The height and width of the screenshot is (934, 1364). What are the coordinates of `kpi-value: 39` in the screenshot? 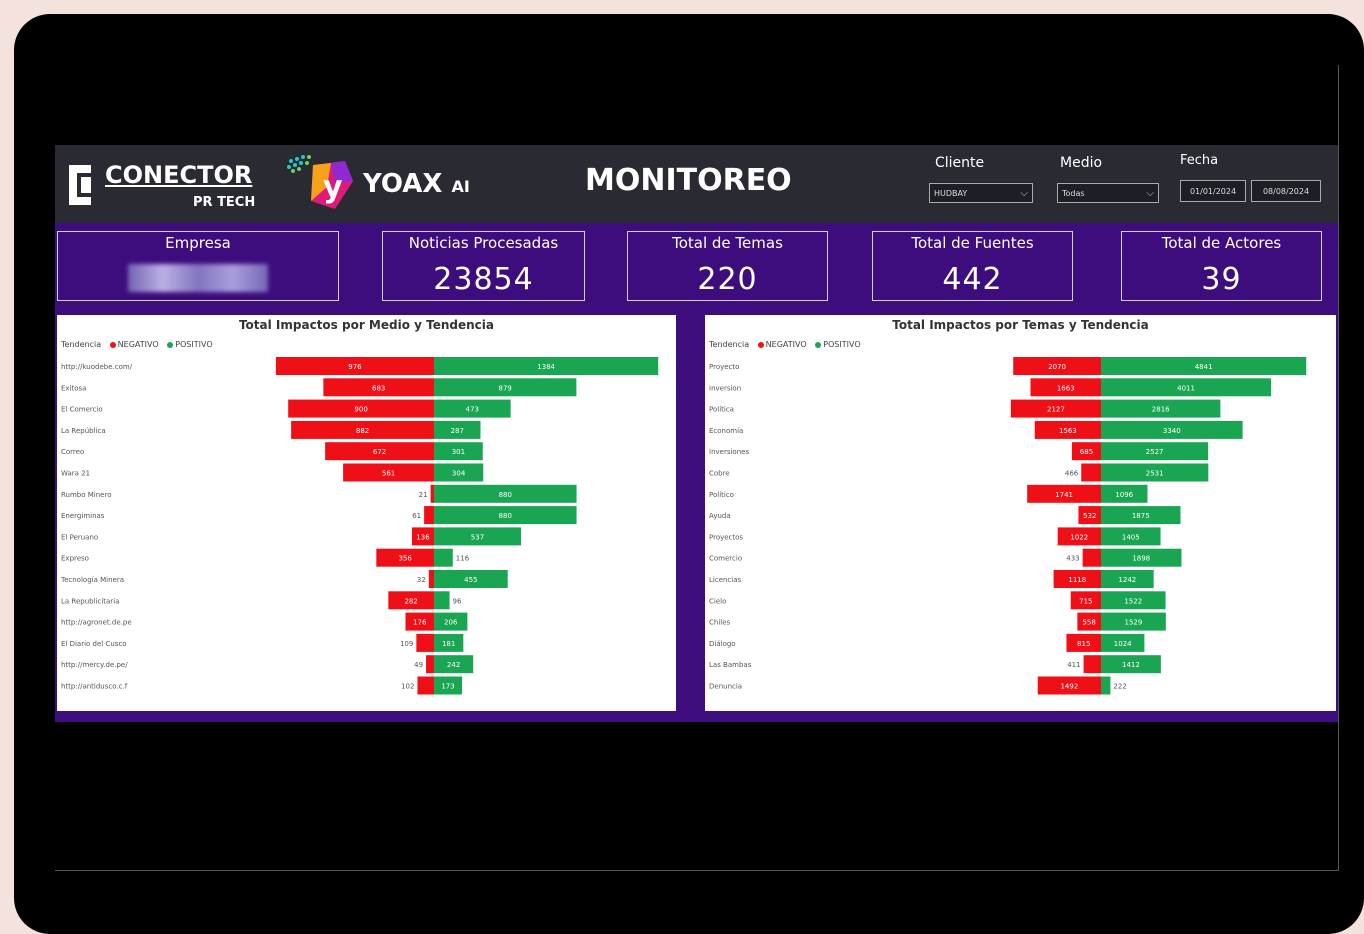 It's located at (1221, 279).